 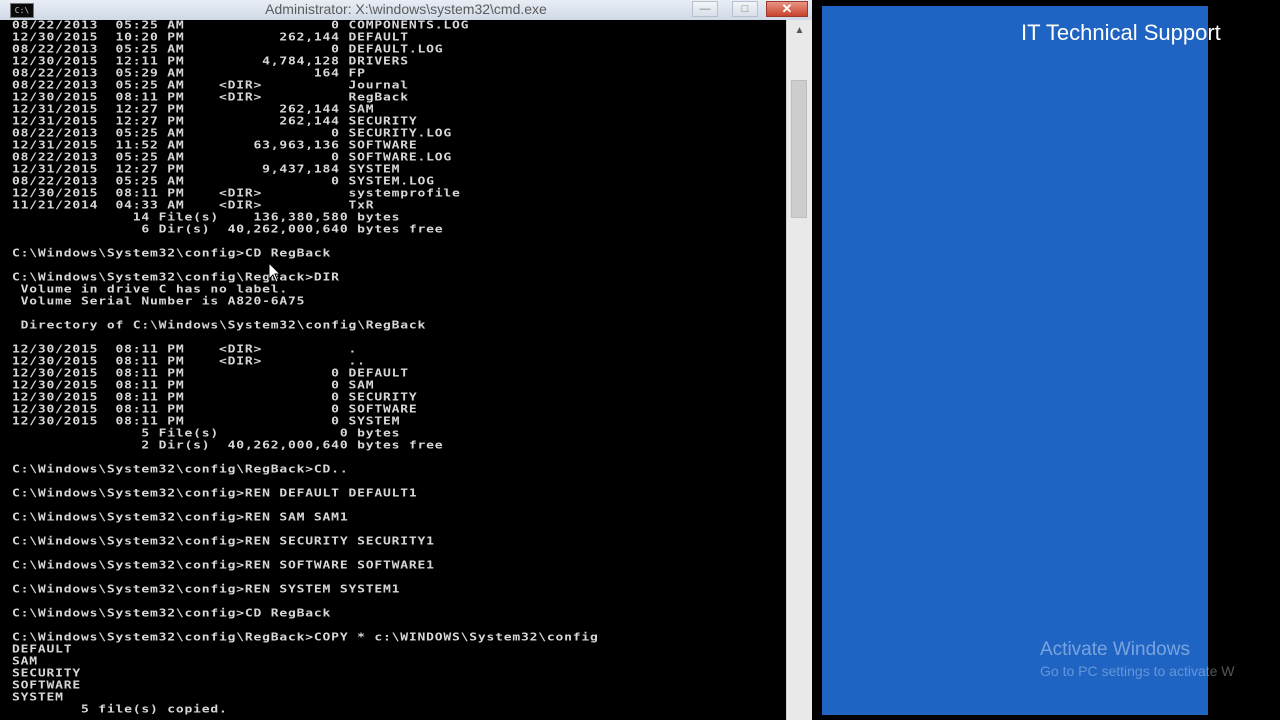 I want to click on console-line: 12/30/2015 08:11 PM 0 SECURITY, so click(x=215, y=397).